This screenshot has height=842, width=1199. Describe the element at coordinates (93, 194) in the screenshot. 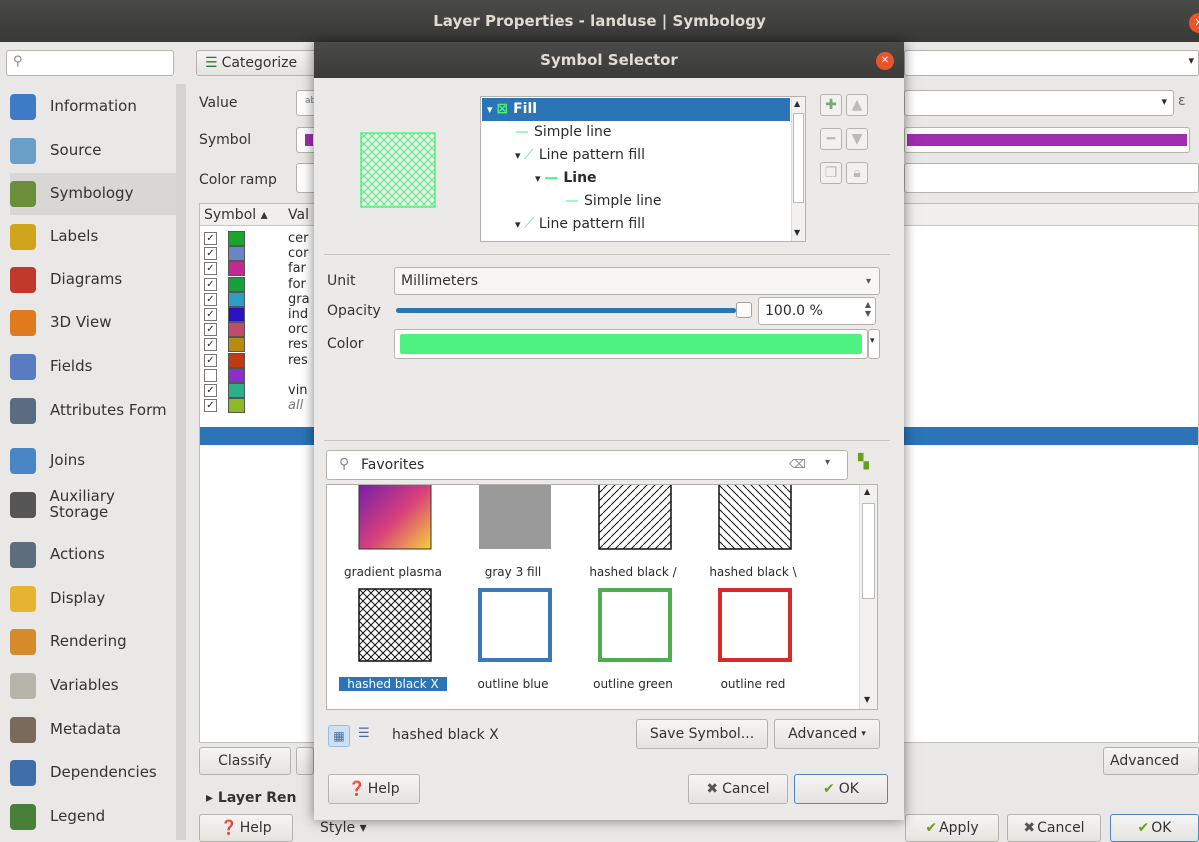

I see `sidebar-item-symbology: Symbology` at that location.